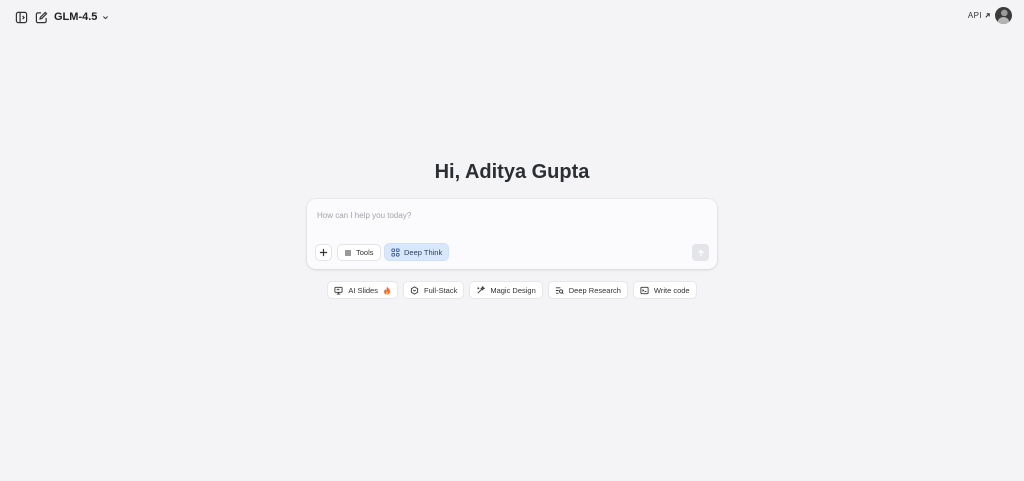 Image resolution: width=1024 pixels, height=481 pixels. Describe the element at coordinates (440, 290) in the screenshot. I see `suggestion-label: Full-Stack` at that location.